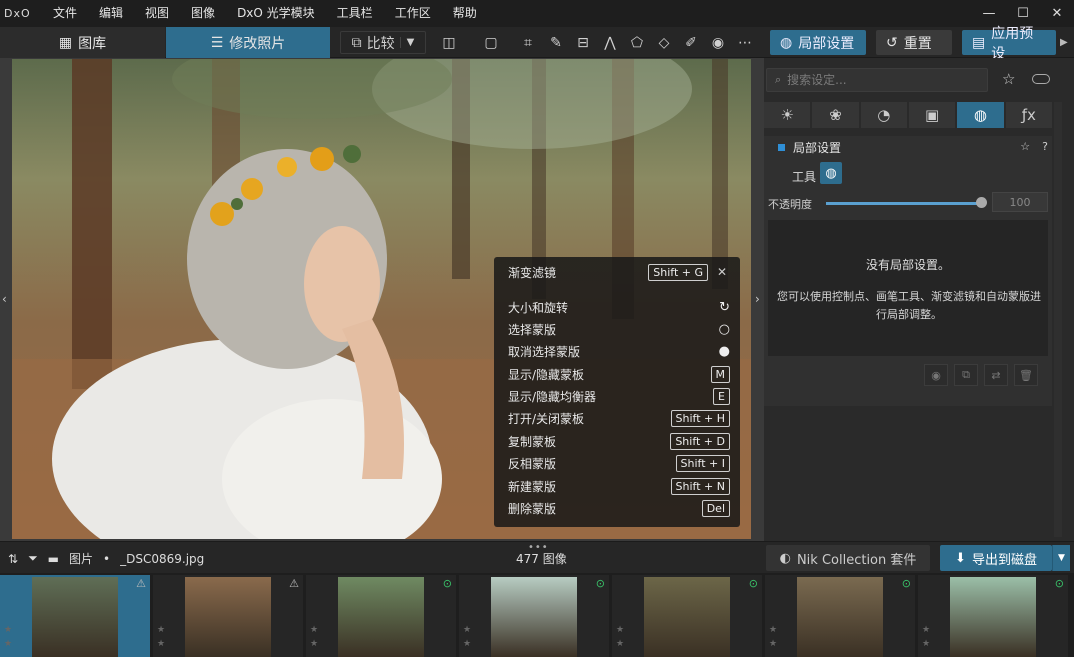 The height and width of the screenshot is (657, 1074). What do you see at coordinates (936, 375) in the screenshot?
I see `visibility-eye-icon: ◉` at bounding box center [936, 375].